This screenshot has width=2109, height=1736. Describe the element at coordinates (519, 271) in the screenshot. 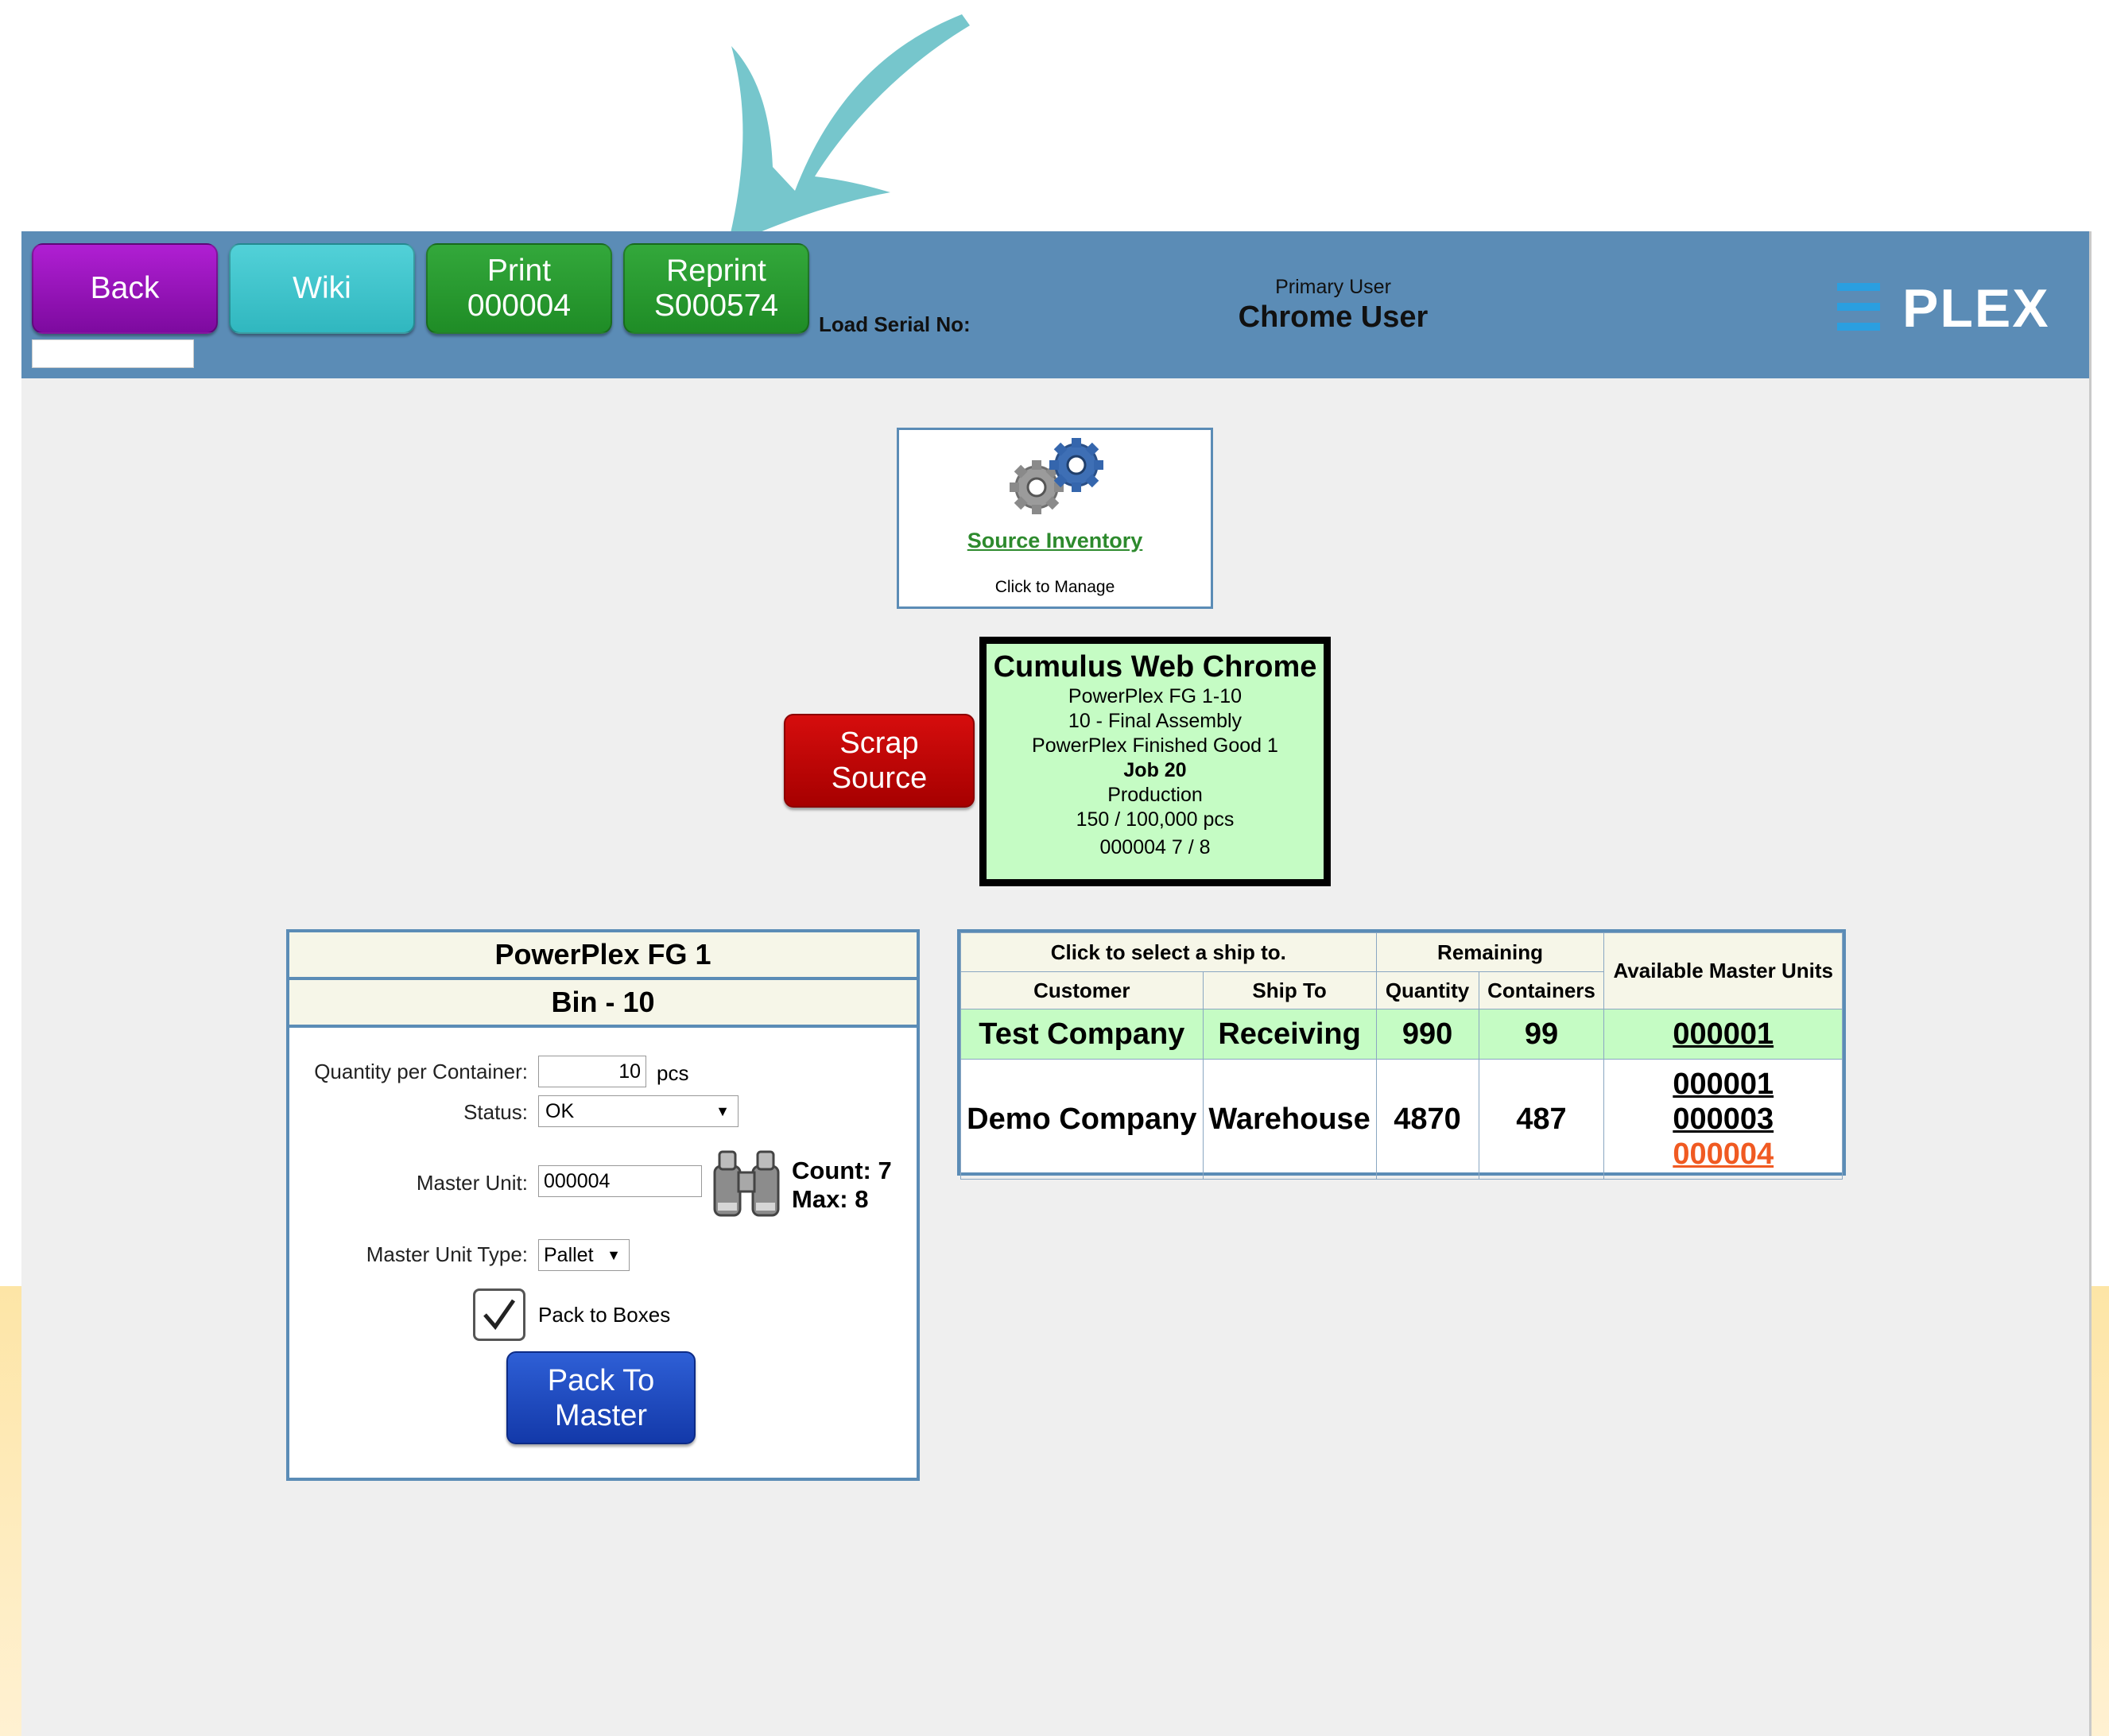

I see `print-button-label: Print` at that location.